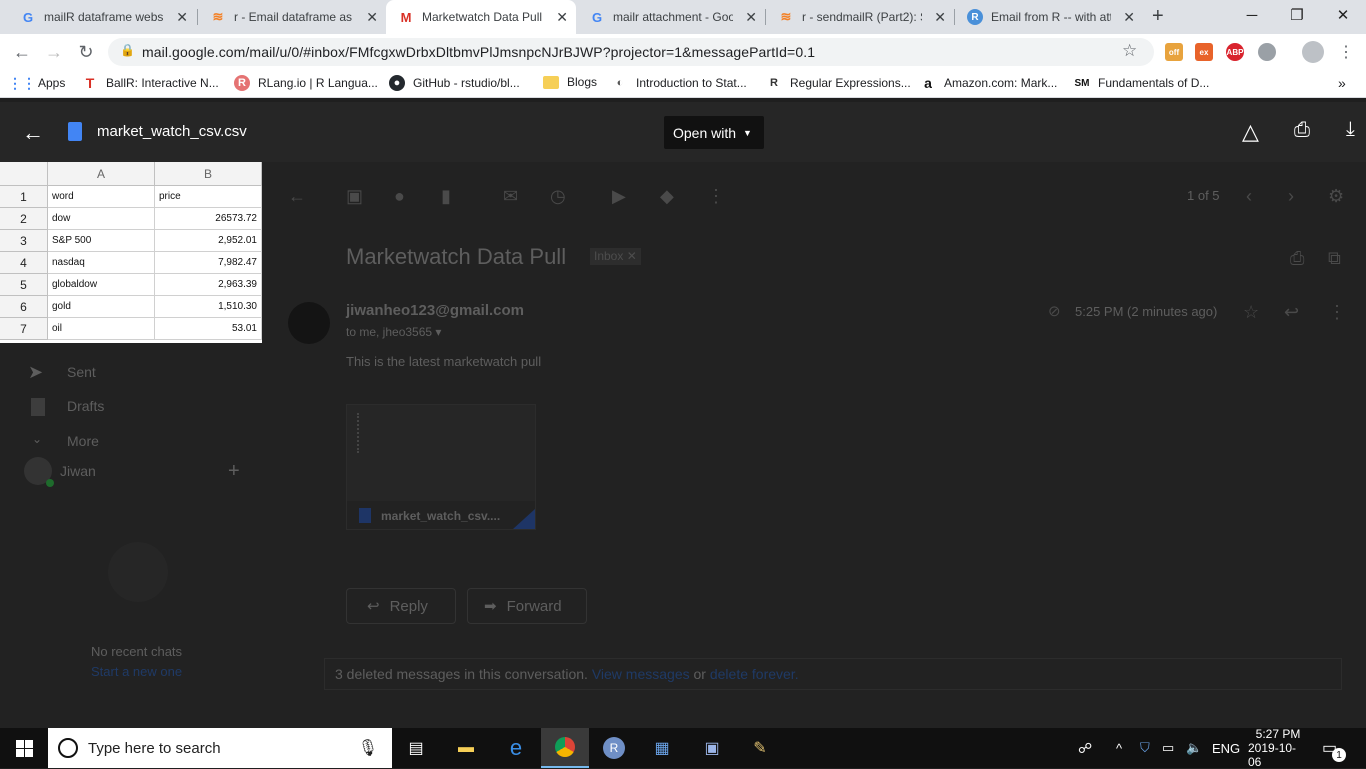 The image size is (1366, 769). What do you see at coordinates (1119, 748) in the screenshot?
I see `show-hidden-icons-chevron-icon: ^` at bounding box center [1119, 748].